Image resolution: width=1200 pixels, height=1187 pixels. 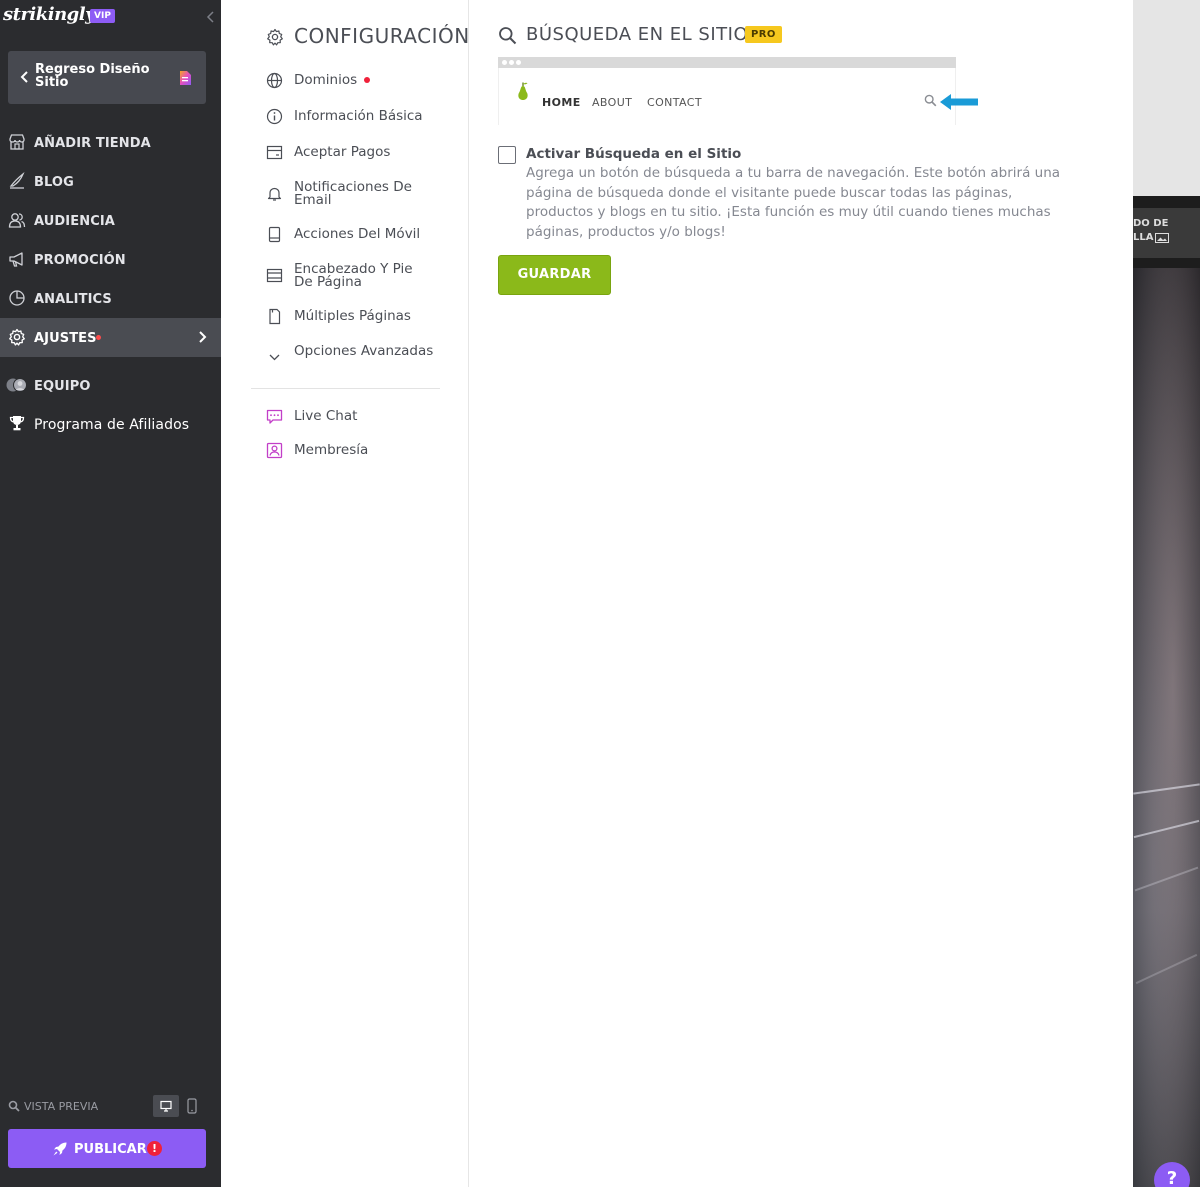 What do you see at coordinates (274, 194) in the screenshot?
I see `bell-icon` at bounding box center [274, 194].